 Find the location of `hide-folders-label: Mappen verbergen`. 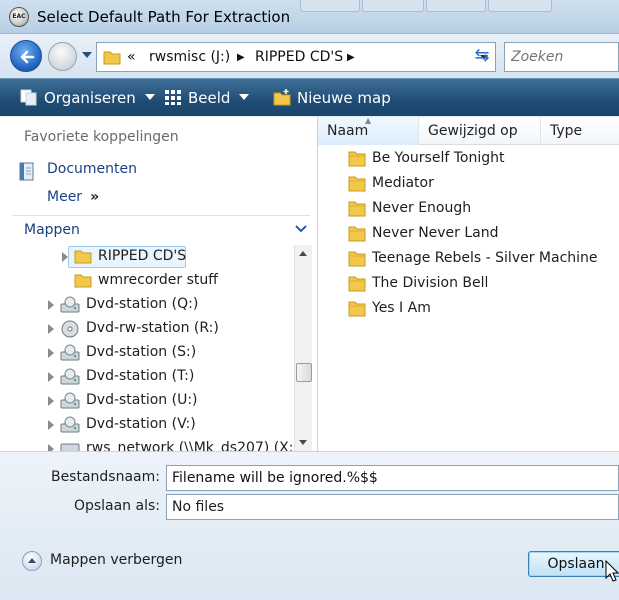

hide-folders-label: Mappen verbergen is located at coordinates (116, 560).